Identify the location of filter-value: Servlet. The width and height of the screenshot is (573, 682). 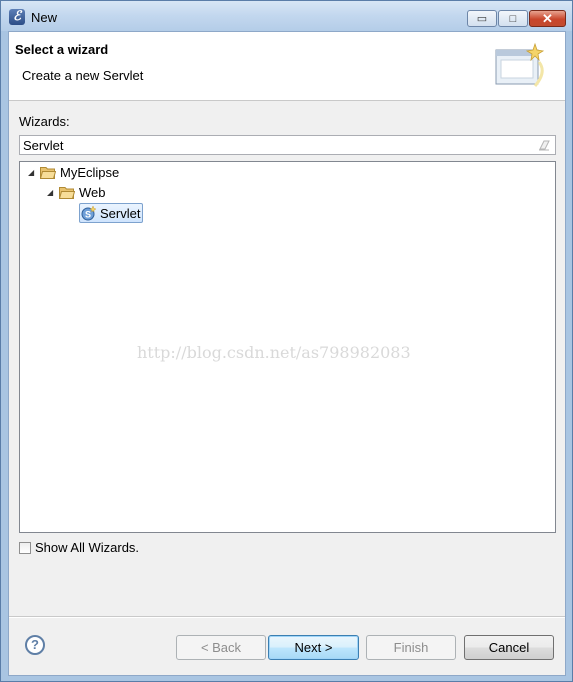
(43, 145).